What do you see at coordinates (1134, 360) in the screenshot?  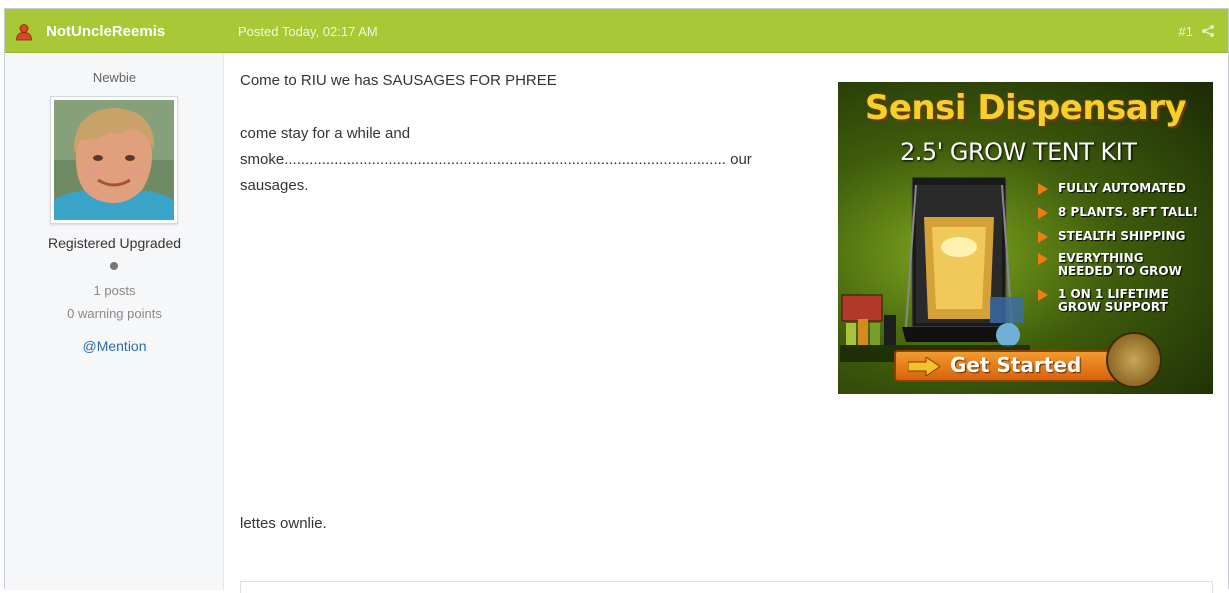 I see `brand-logo` at bounding box center [1134, 360].